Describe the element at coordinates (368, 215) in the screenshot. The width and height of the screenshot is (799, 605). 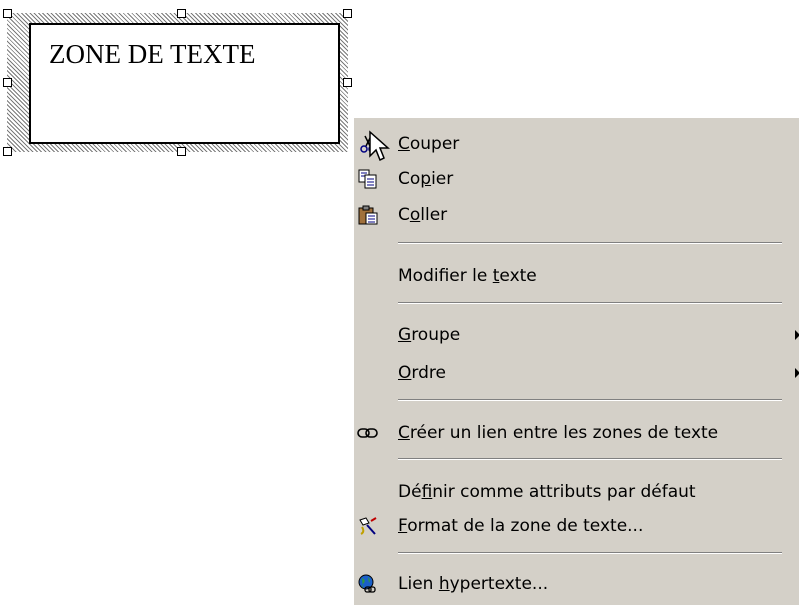
I see `paste-icon` at that location.